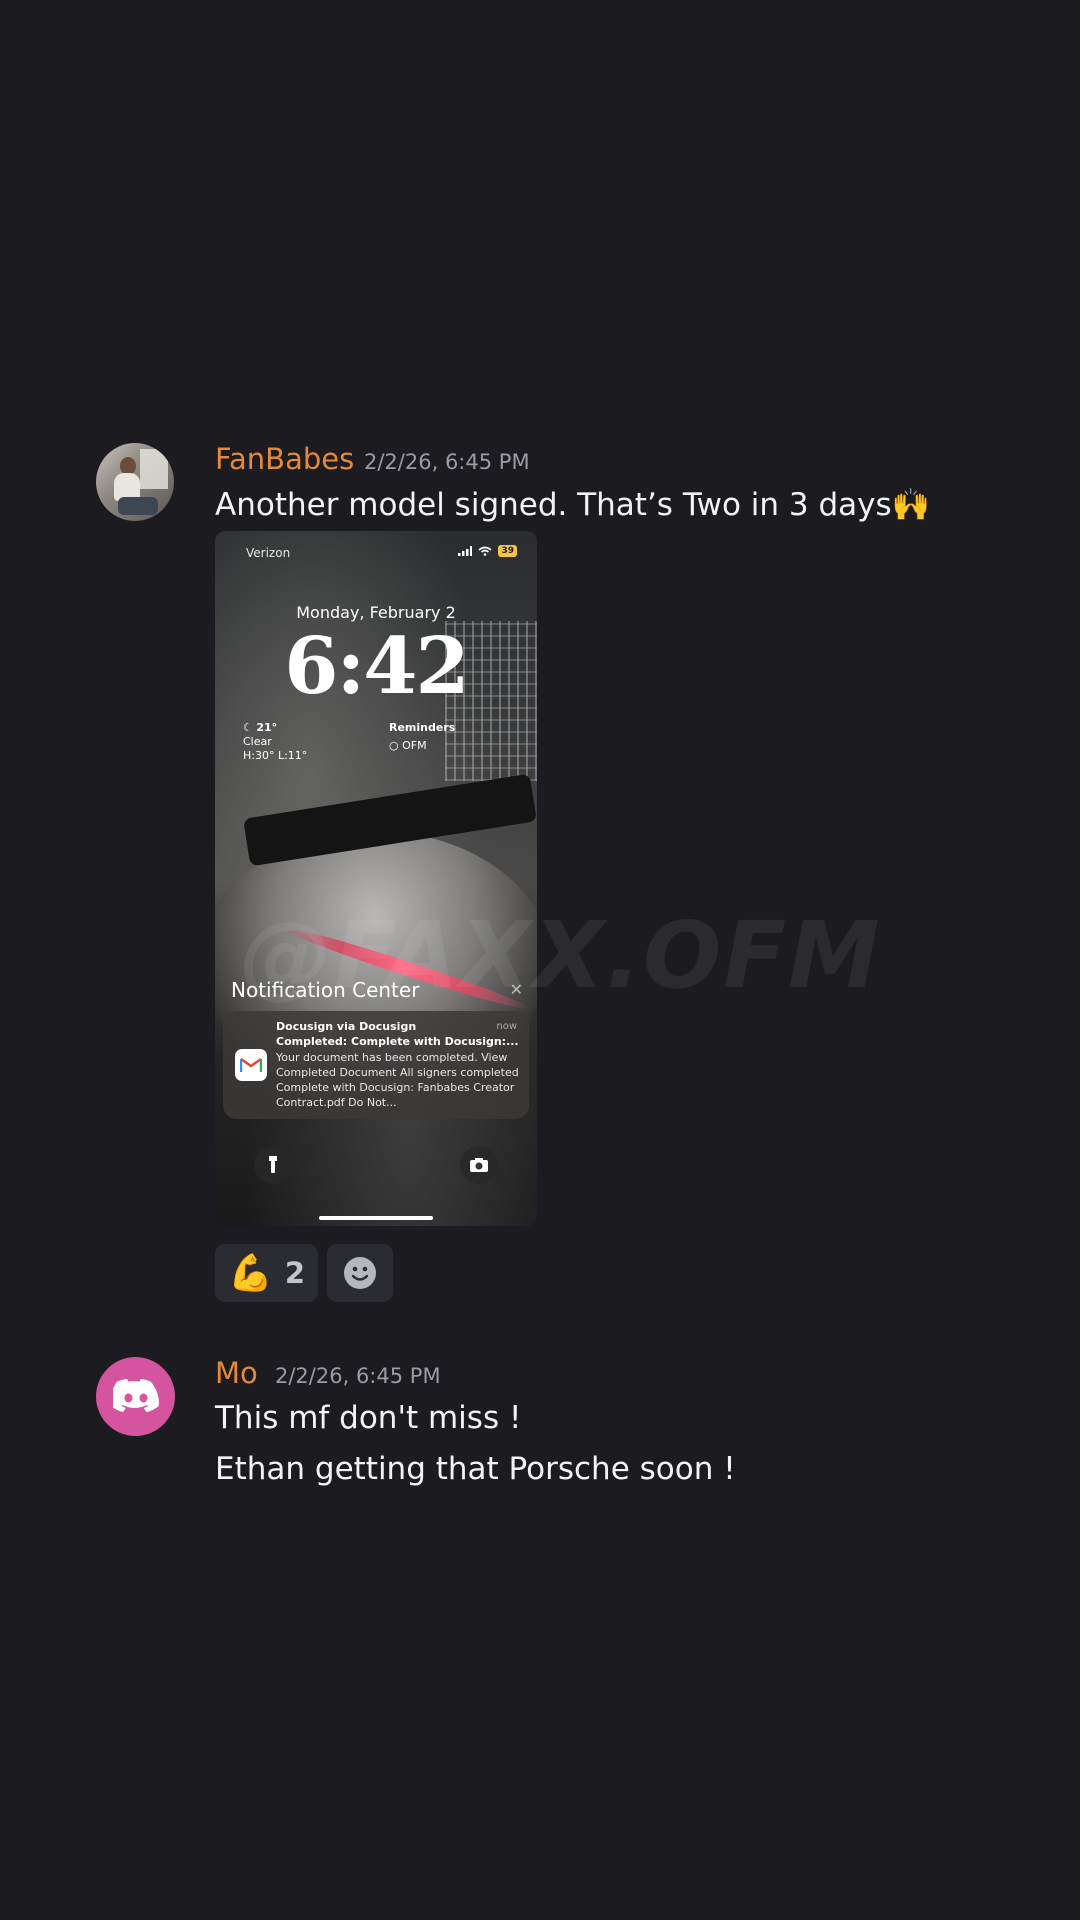 The width and height of the screenshot is (1080, 1920). Describe the element at coordinates (377, 666) in the screenshot. I see `lockscreen-time: 6:42` at that location.